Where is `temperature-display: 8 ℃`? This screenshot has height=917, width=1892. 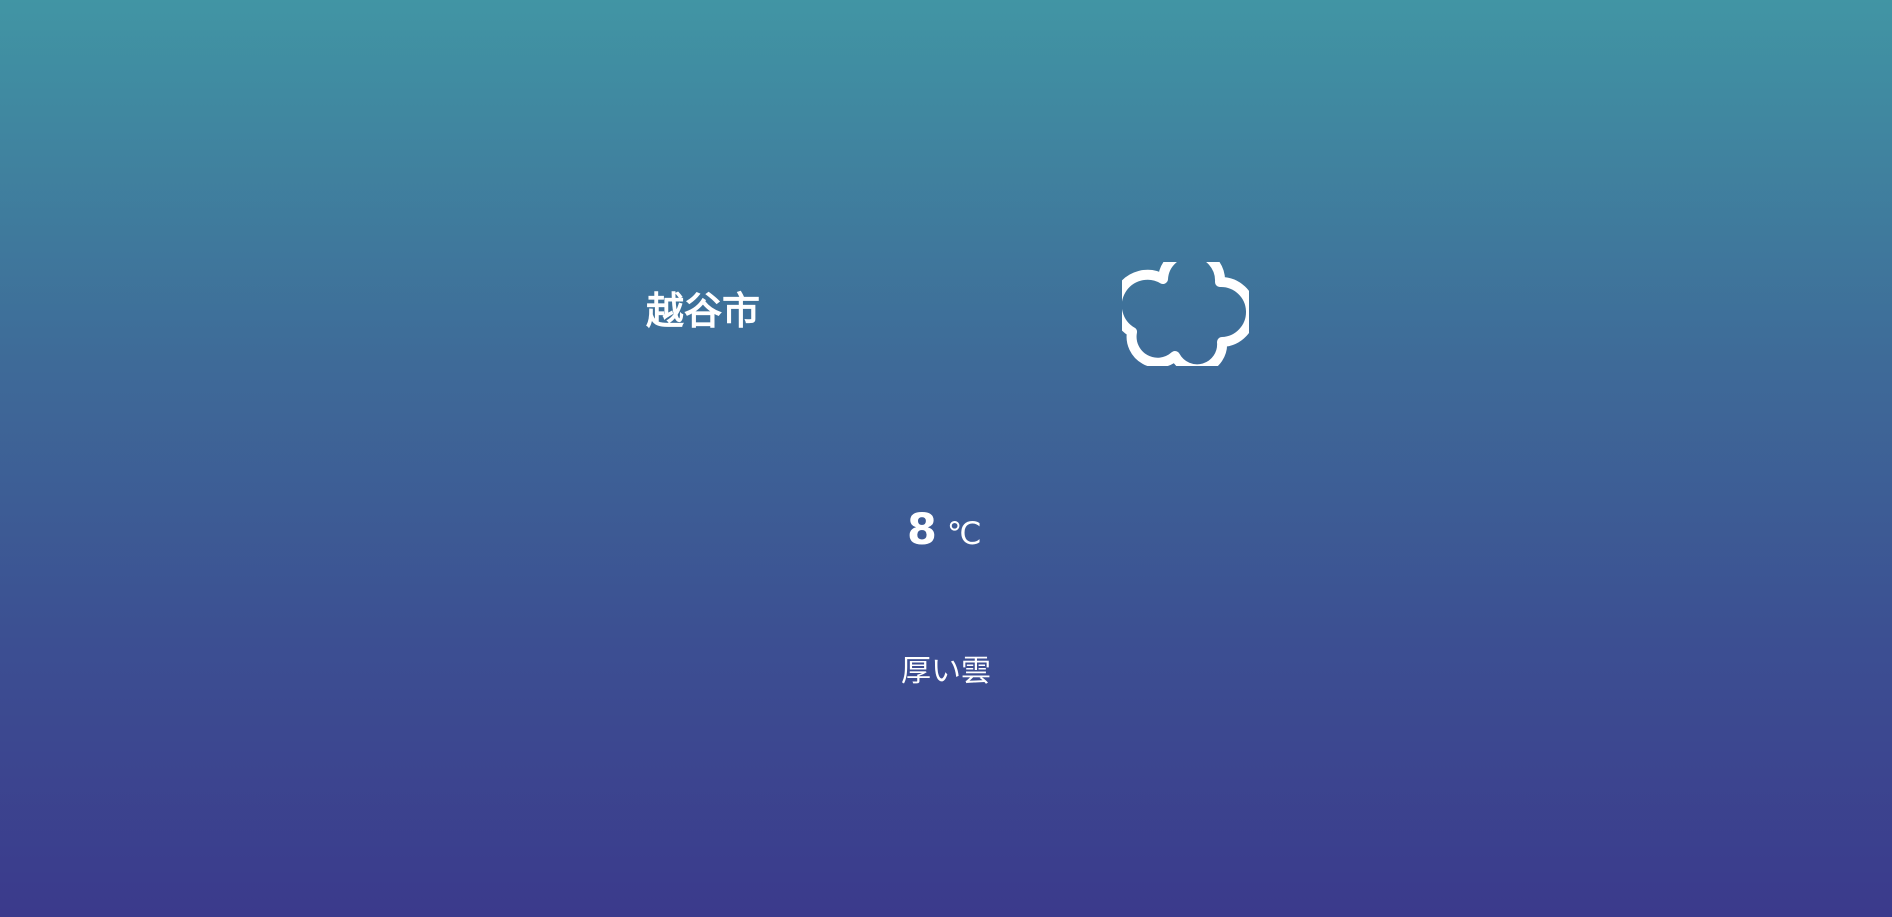 temperature-display: 8 ℃ is located at coordinates (944, 534).